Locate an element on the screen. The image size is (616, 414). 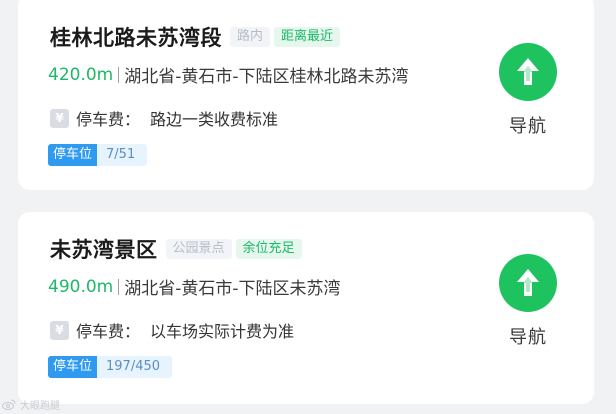
address: 湖北省-黄石市-下陆区桂林北路未苏湾 is located at coordinates (266, 77).